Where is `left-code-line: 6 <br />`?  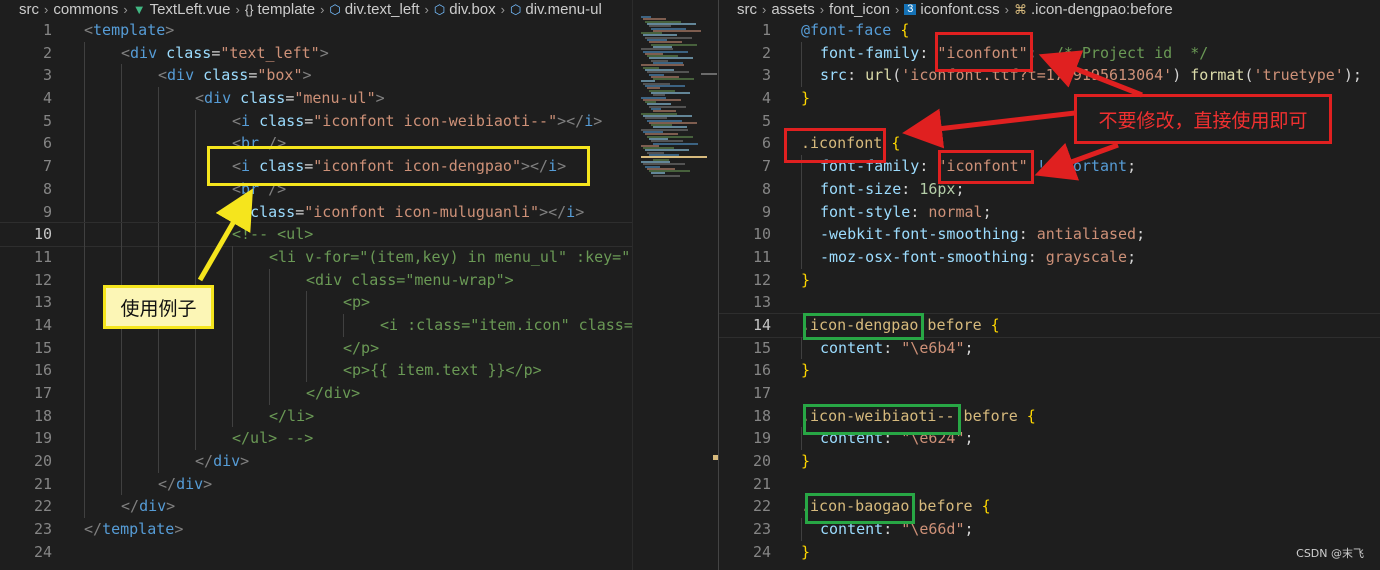
left-code-line: 6 <br /> is located at coordinates (316, 144).